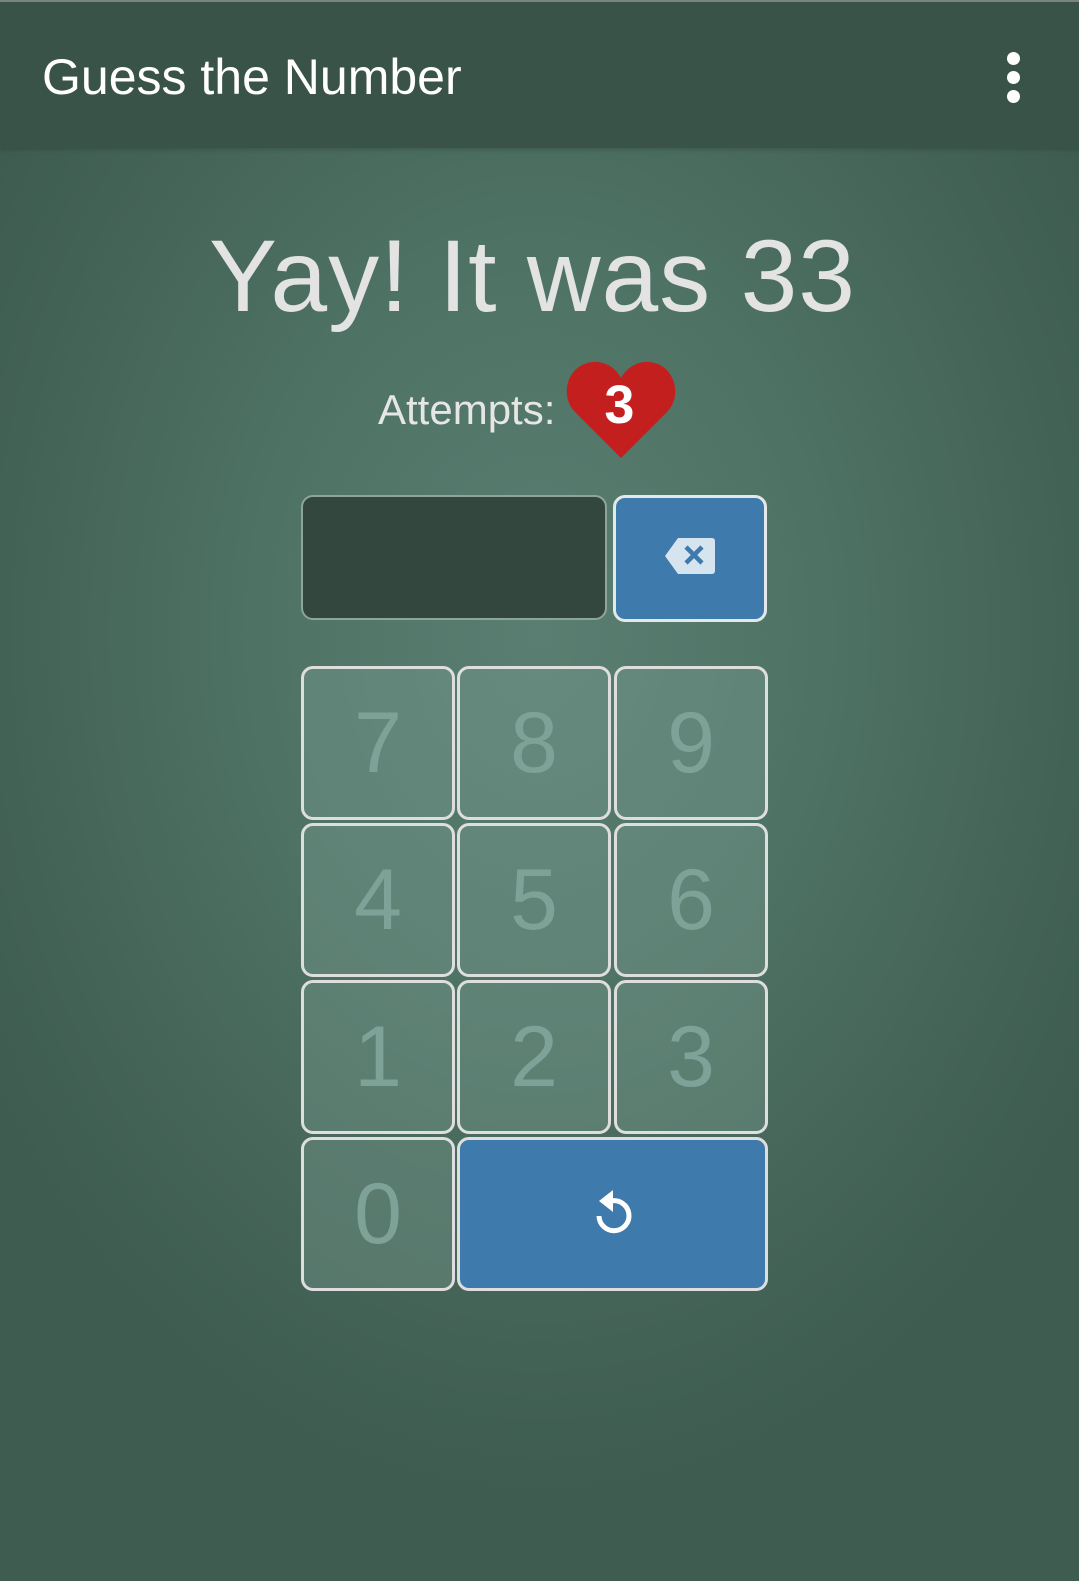 The height and width of the screenshot is (1581, 1079). I want to click on backspace-button, so click(690, 558).